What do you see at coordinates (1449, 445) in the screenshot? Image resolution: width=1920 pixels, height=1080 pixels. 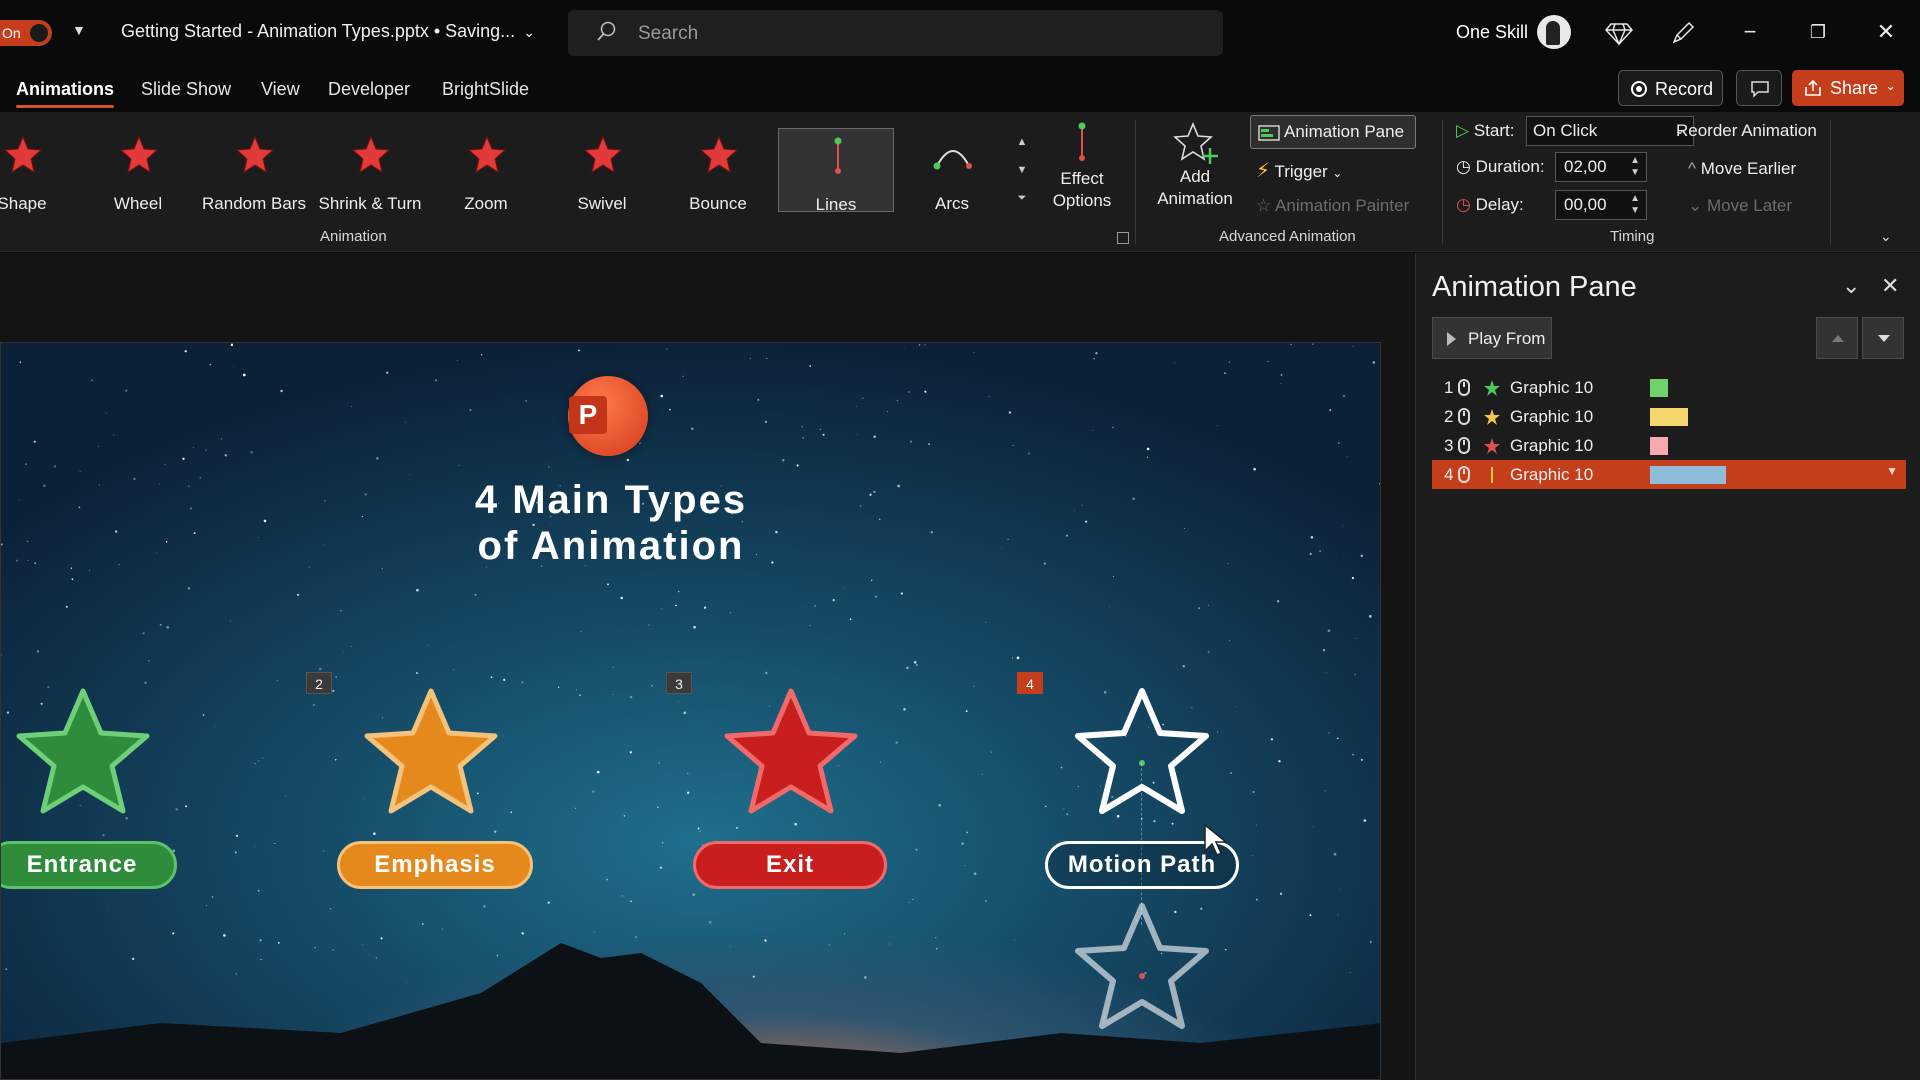 I see `animation-order-number: 3` at bounding box center [1449, 445].